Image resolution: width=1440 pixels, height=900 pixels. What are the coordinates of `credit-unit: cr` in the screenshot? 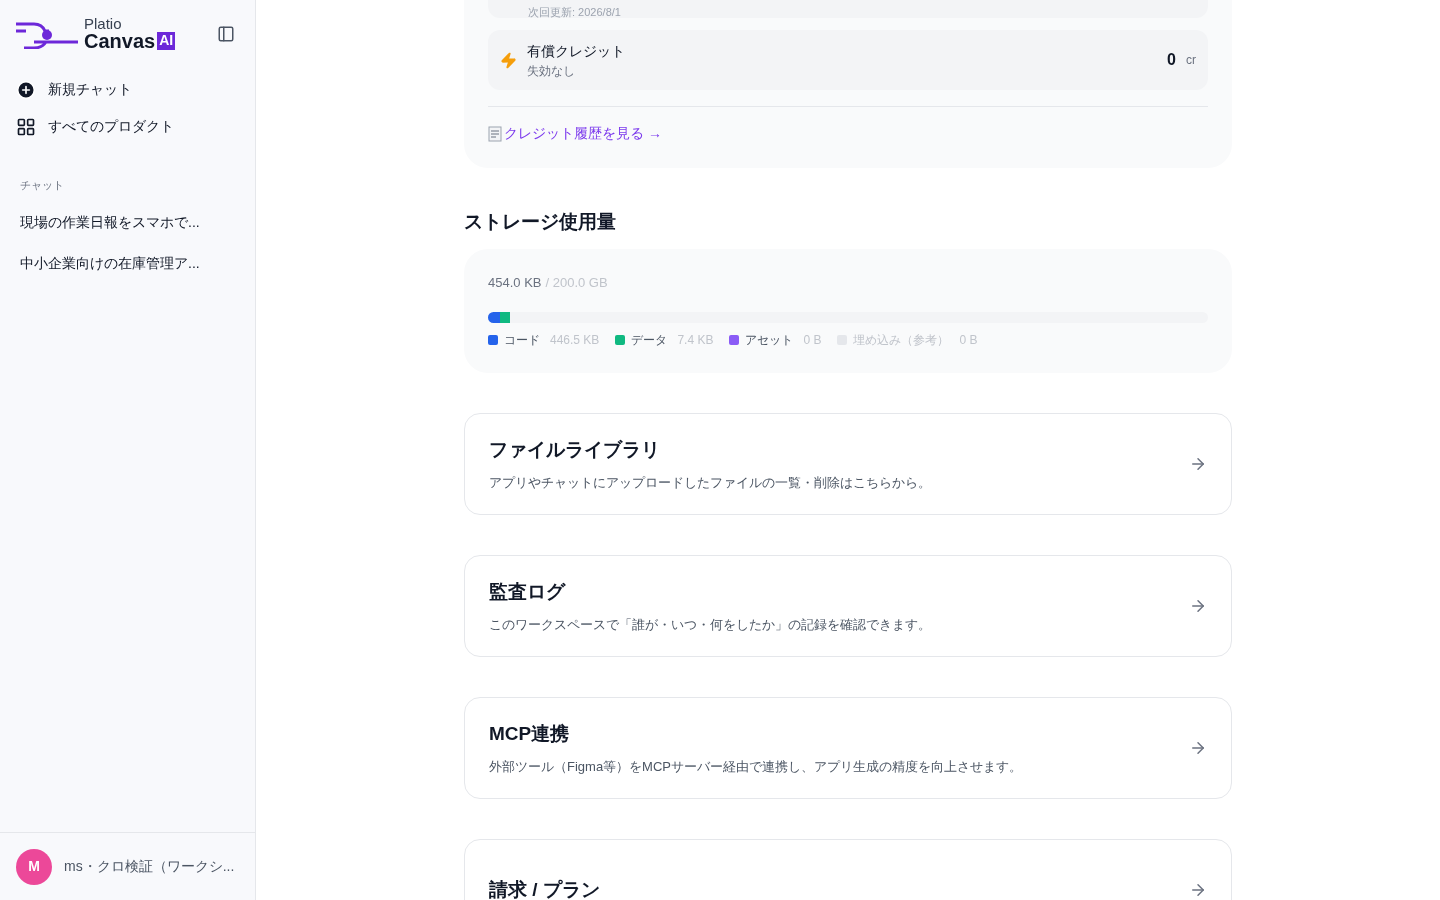 It's located at (1191, 60).